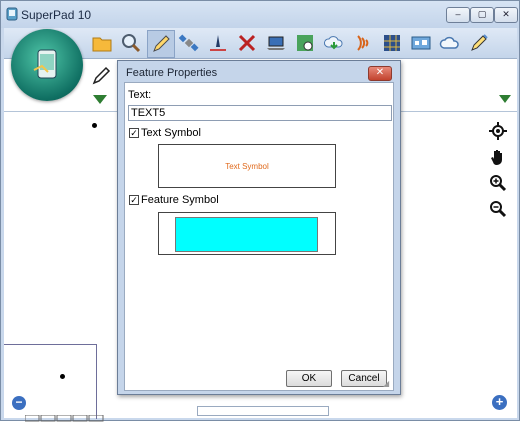 The image size is (520, 425). What do you see at coordinates (363, 43) in the screenshot?
I see `signal-icon` at bounding box center [363, 43].